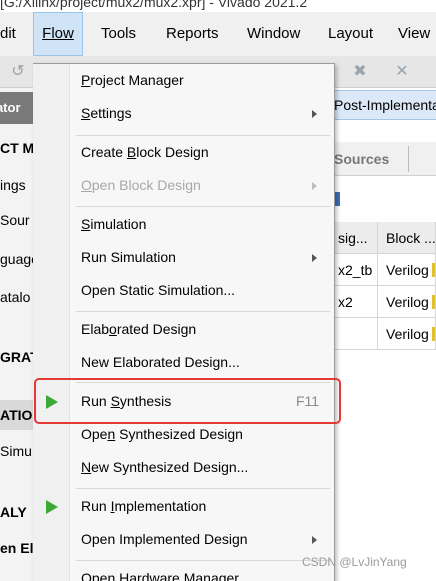 The width and height of the screenshot is (436, 581). Describe the element at coordinates (17, 548) in the screenshot. I see `nav-open-elaborated-design: en El` at that location.